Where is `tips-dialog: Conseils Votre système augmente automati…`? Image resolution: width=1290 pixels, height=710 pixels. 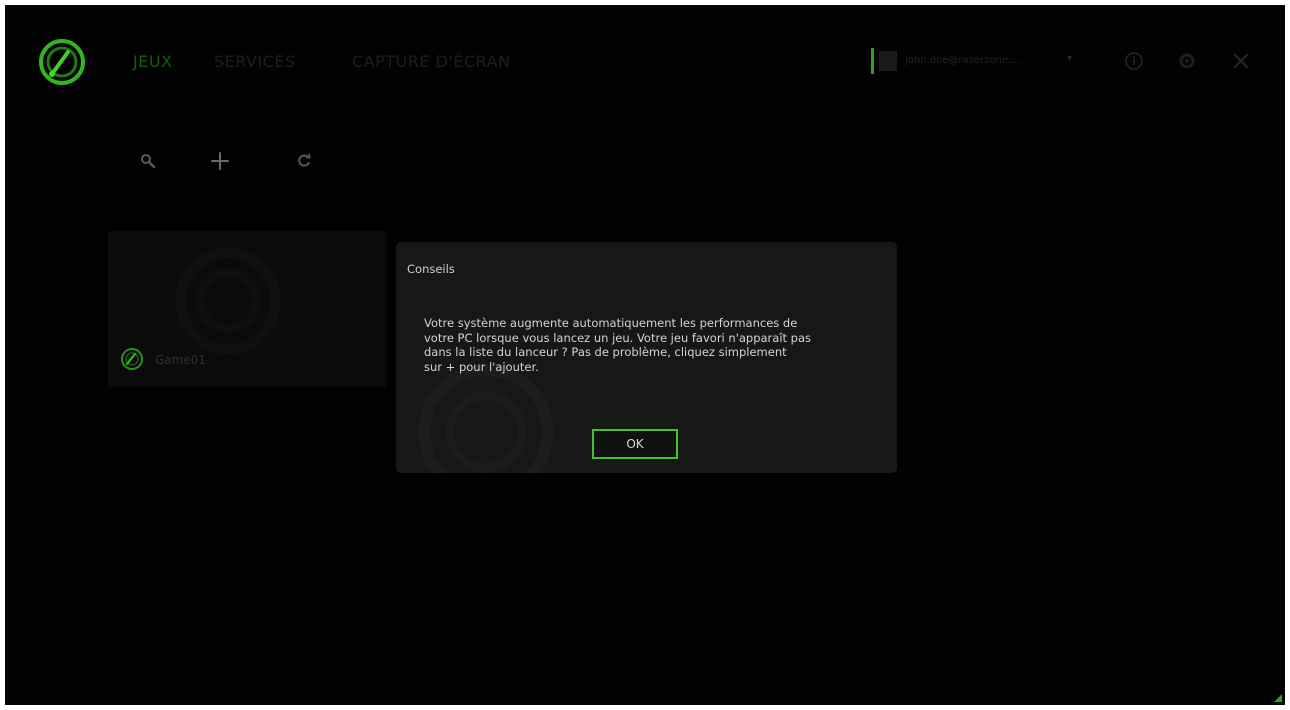 tips-dialog: Conseils Votre système augmente automati… is located at coordinates (646, 357).